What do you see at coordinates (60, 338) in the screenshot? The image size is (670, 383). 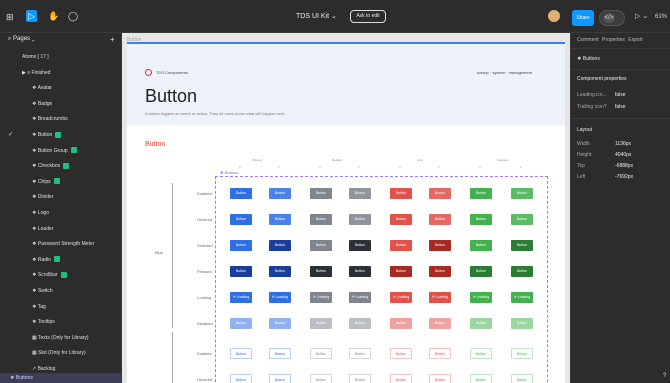 I see `page-item: ▦ Texts (Only for Library)` at bounding box center [60, 338].